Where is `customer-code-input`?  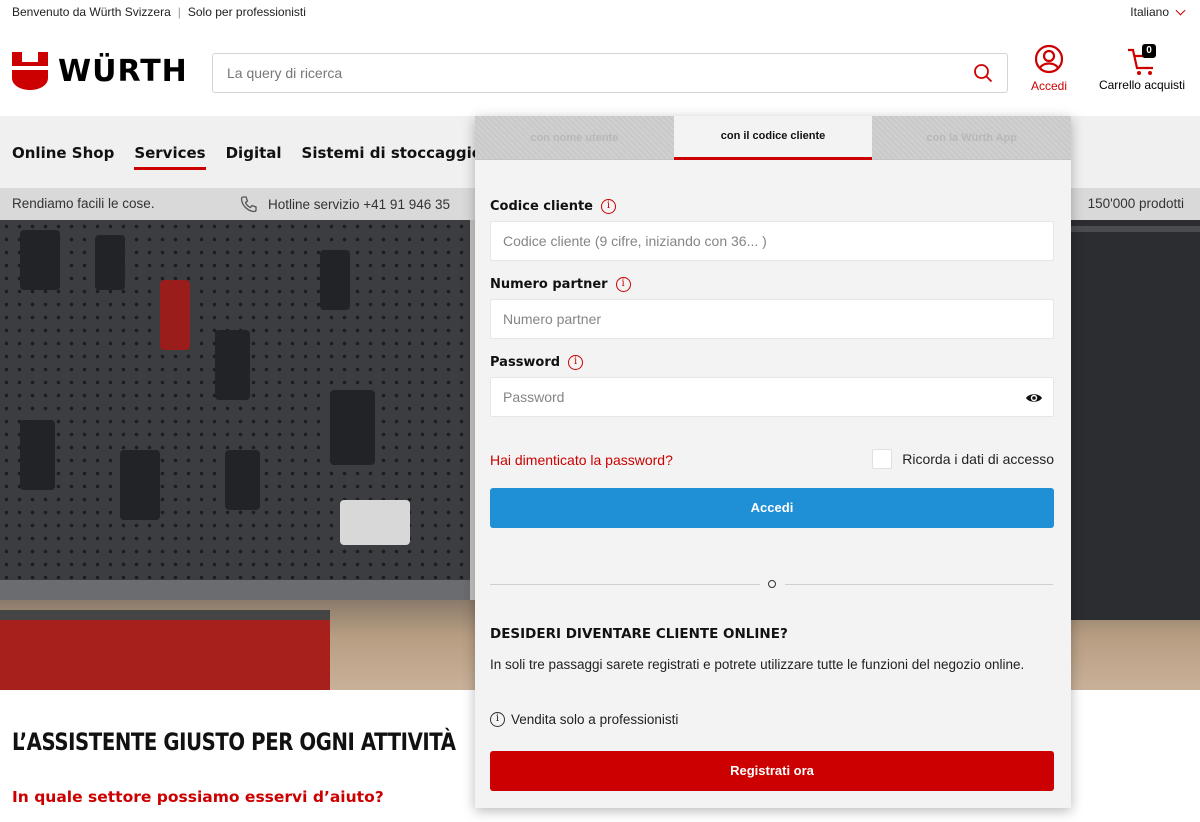
customer-code-input is located at coordinates (763, 241).